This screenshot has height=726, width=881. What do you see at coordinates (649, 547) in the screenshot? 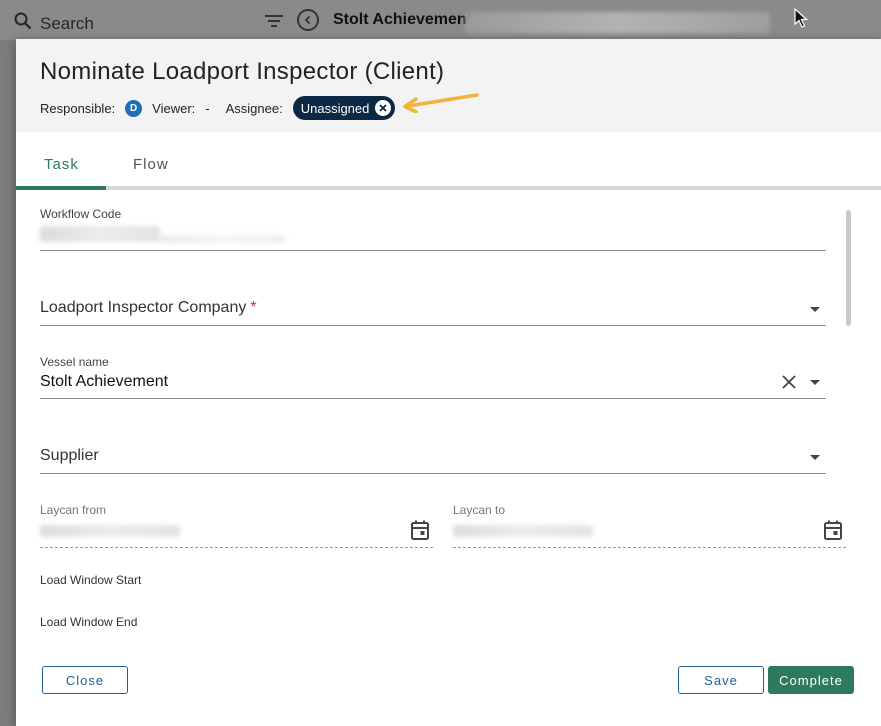
I see `laycan-to-underline` at bounding box center [649, 547].